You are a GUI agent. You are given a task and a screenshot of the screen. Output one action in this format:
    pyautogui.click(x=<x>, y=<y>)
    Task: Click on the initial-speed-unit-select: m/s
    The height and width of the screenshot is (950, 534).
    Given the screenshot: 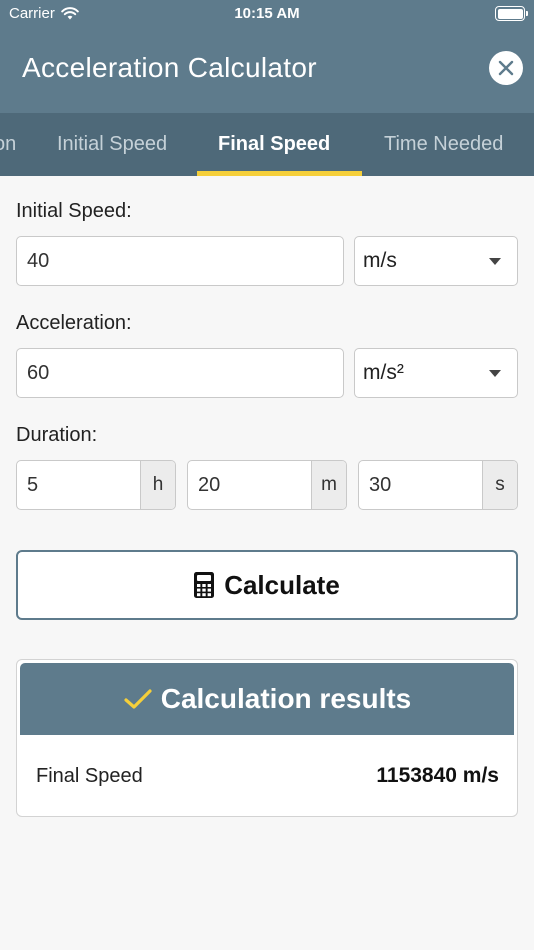 What is the action you would take?
    pyautogui.click(x=436, y=261)
    